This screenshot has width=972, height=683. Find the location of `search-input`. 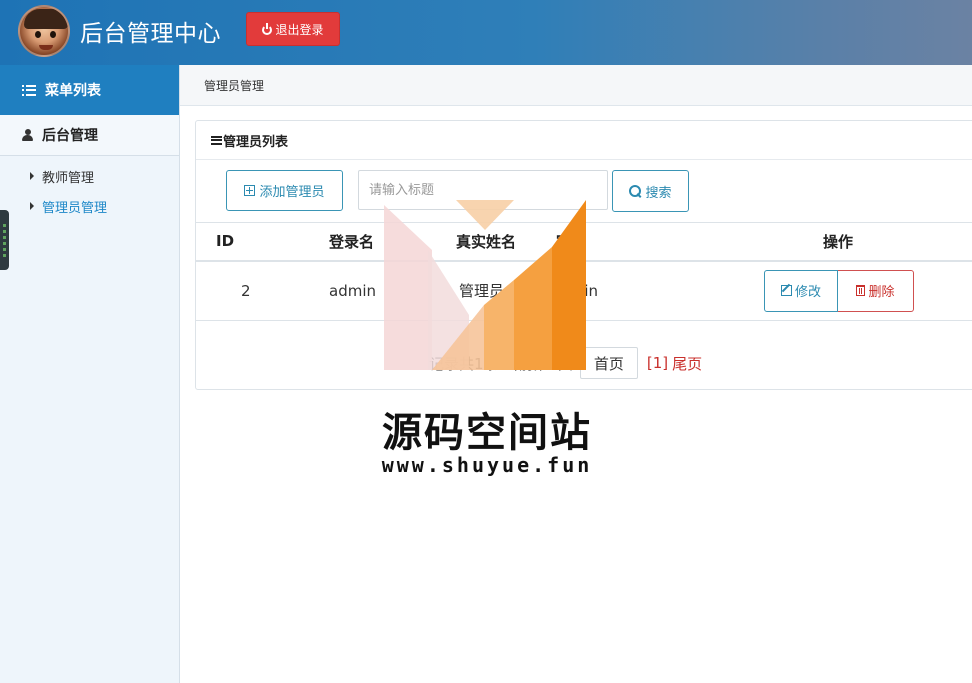

search-input is located at coordinates (483, 190).